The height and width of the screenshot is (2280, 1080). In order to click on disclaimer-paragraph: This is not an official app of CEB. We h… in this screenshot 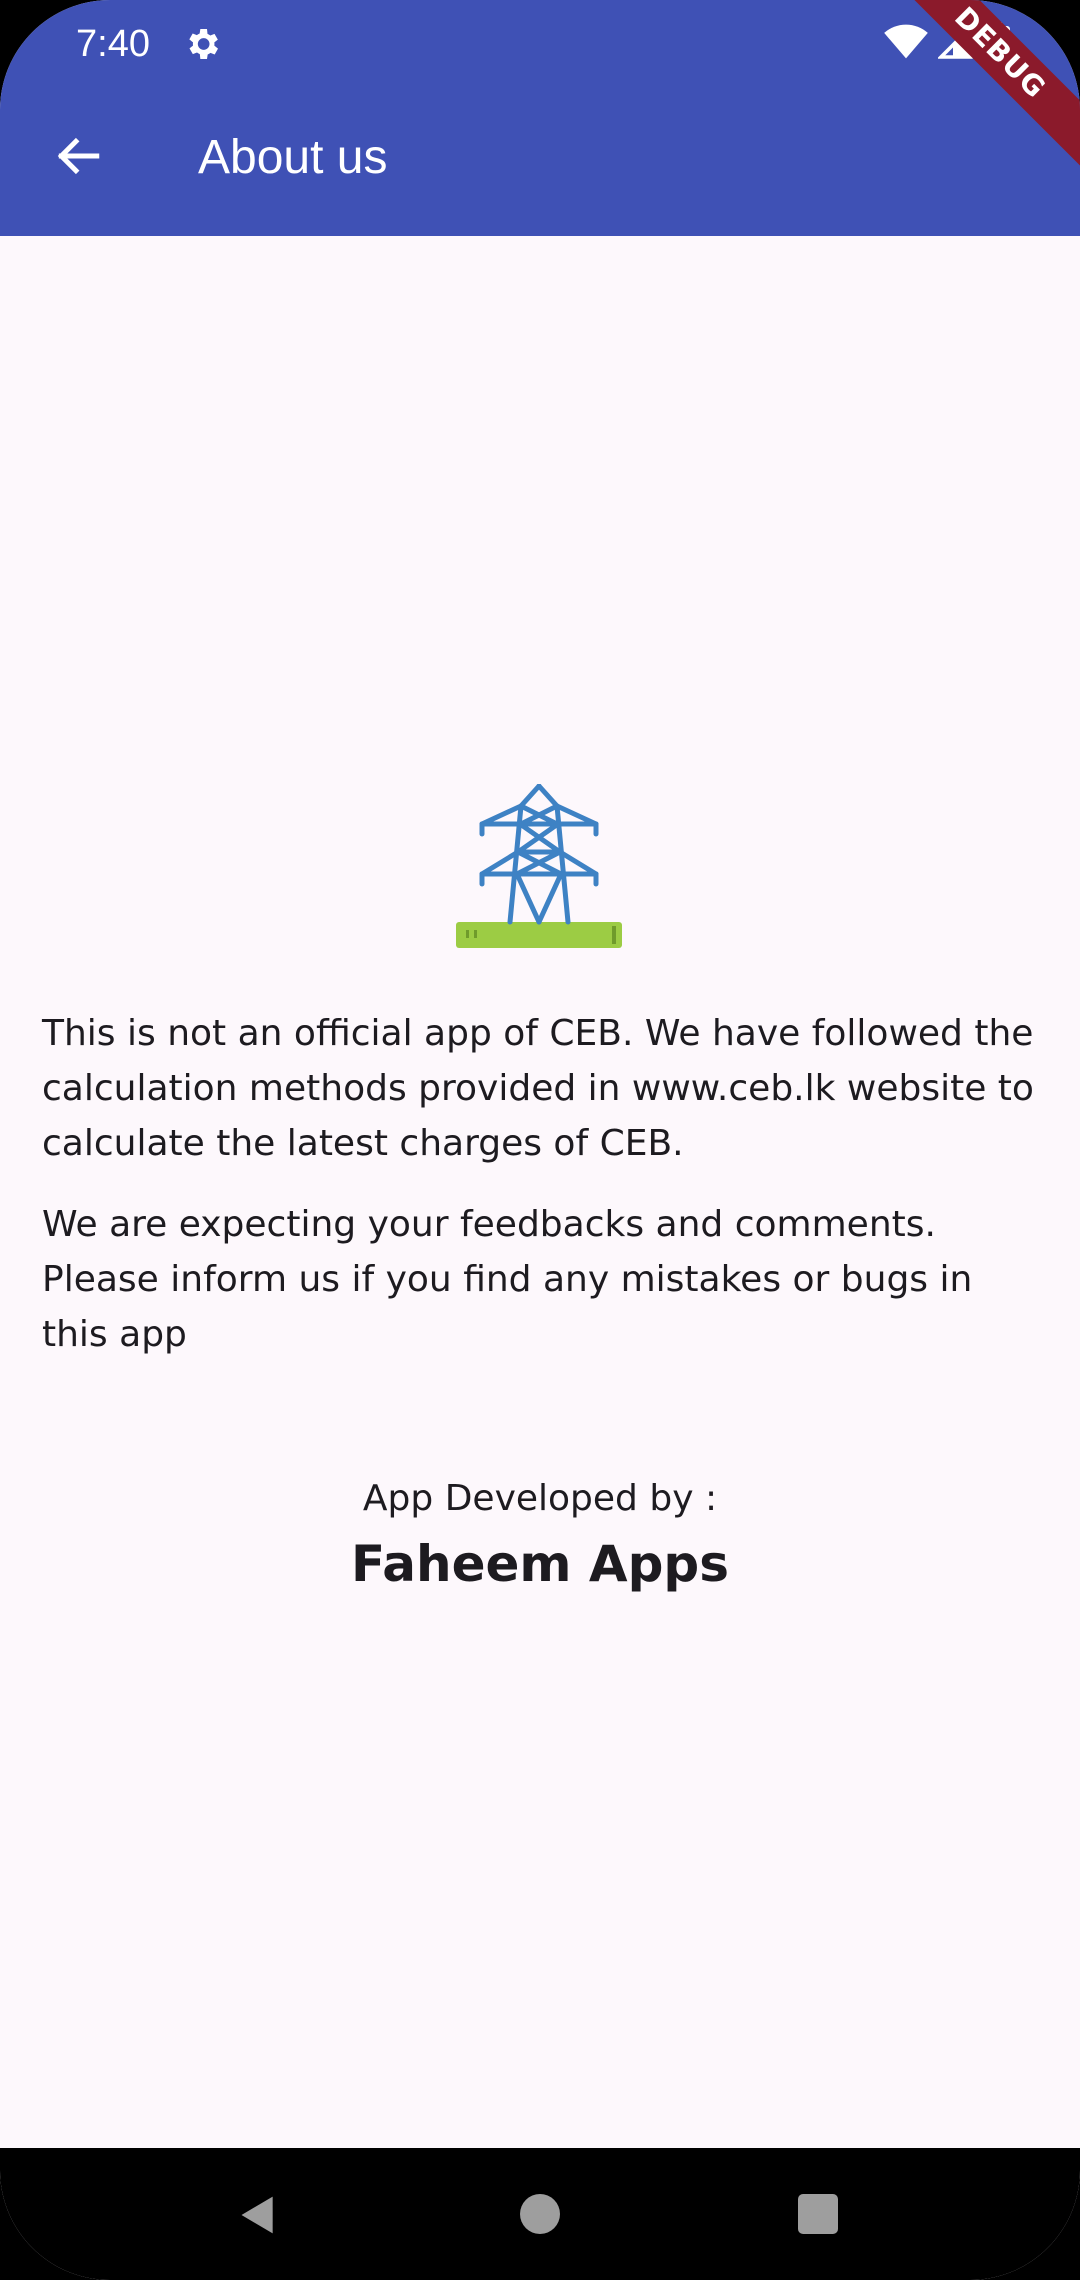, I will do `click(538, 1088)`.